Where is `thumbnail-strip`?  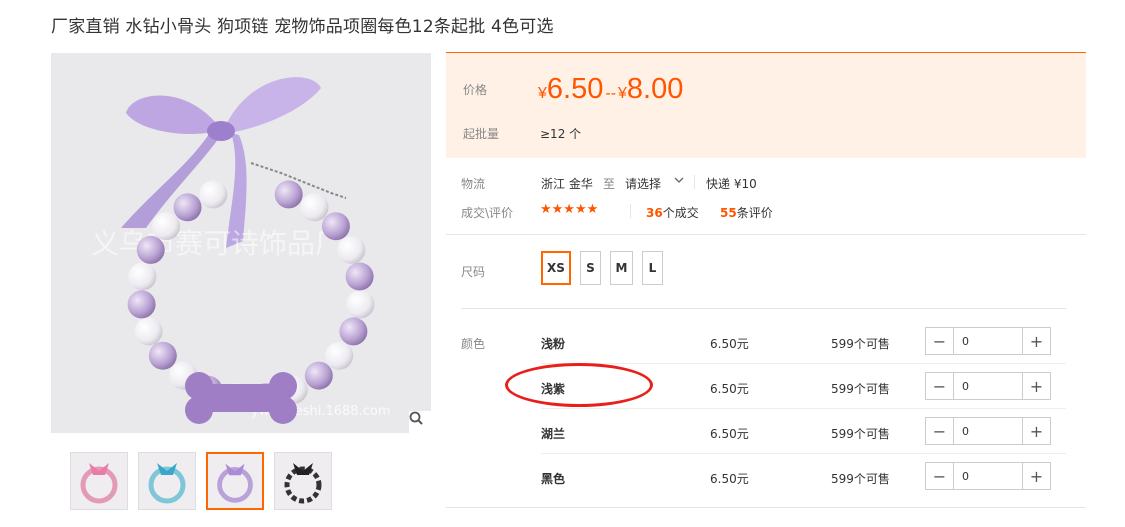
thumbnail-strip is located at coordinates (201, 481).